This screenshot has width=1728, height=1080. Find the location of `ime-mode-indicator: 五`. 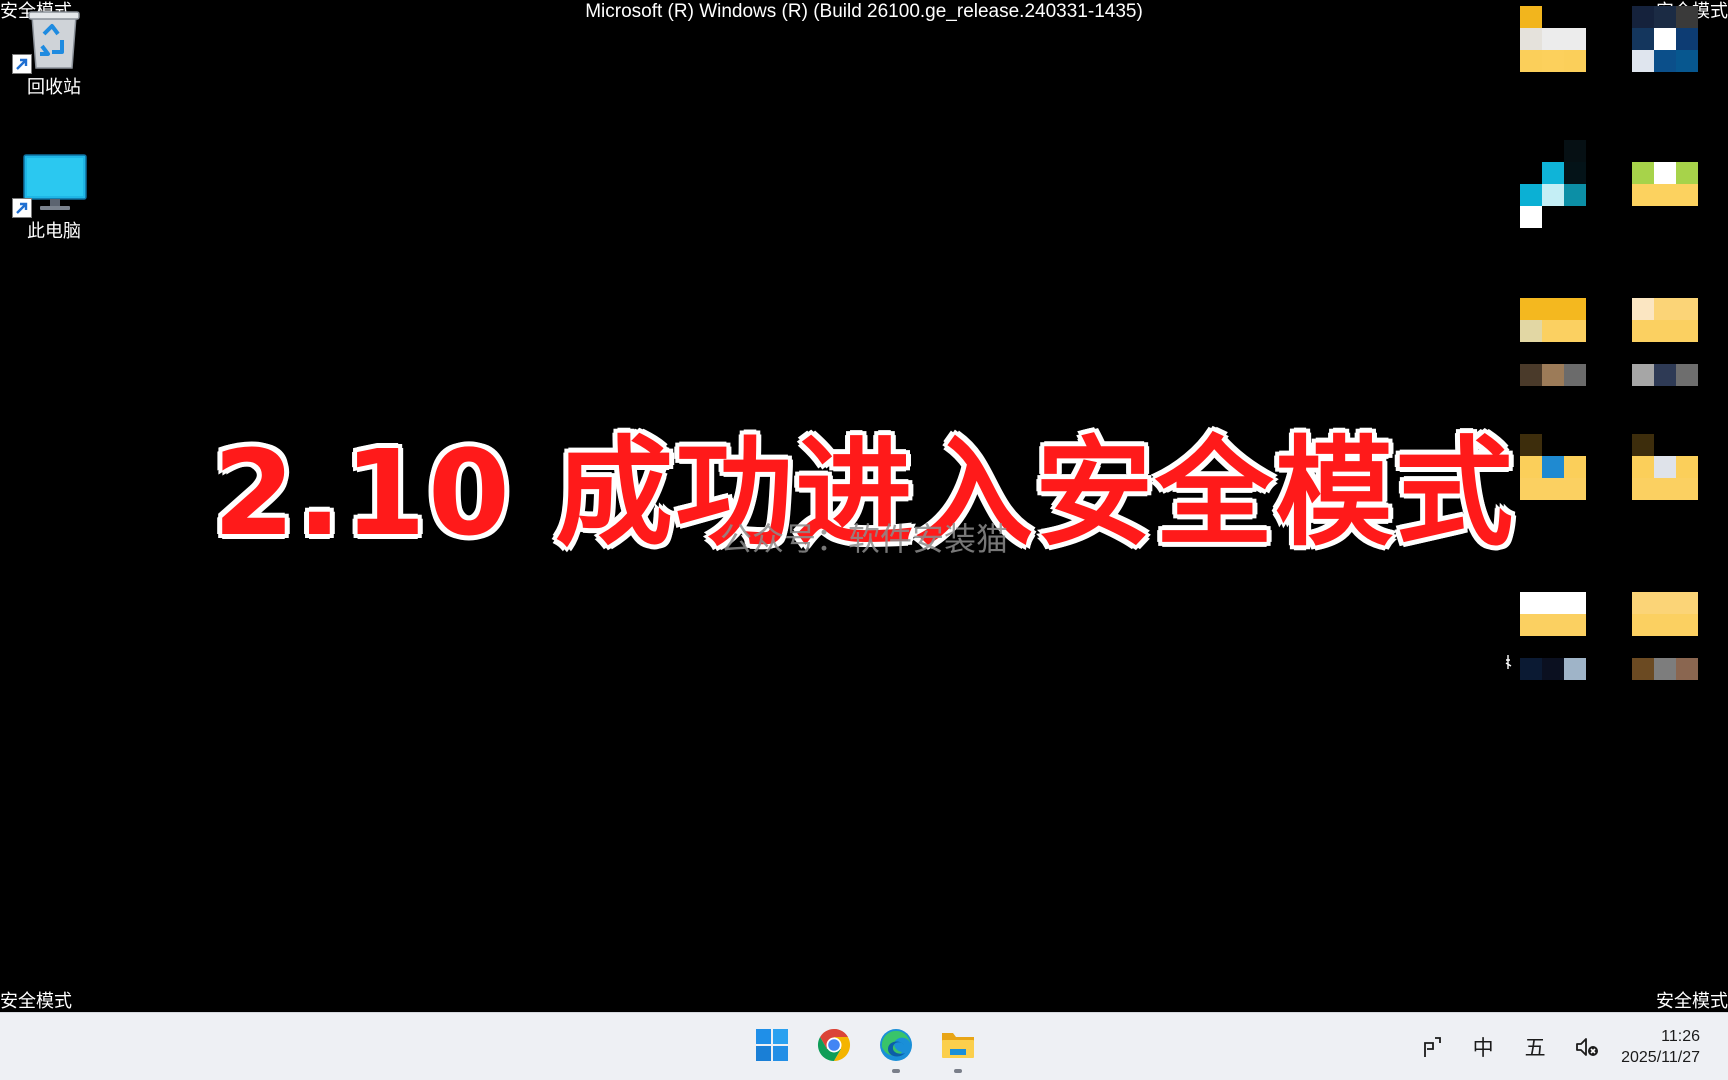

ime-mode-indicator: 五 is located at coordinates (1535, 1047).